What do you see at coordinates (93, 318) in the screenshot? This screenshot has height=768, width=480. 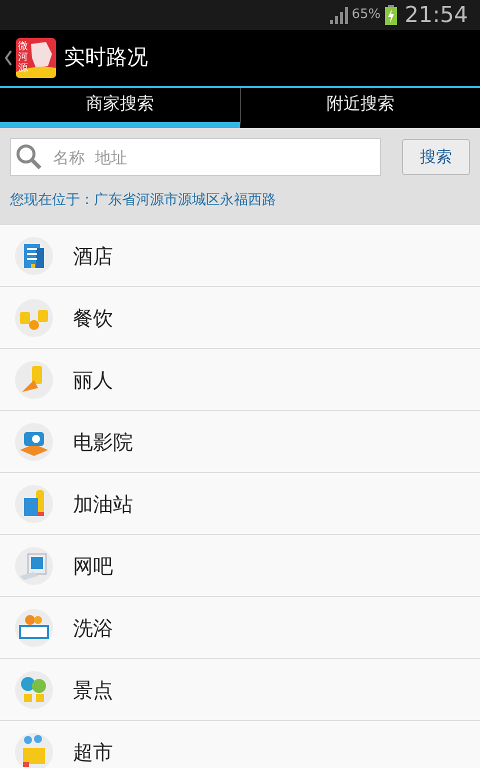 I see `category-label: 餐饮` at bounding box center [93, 318].